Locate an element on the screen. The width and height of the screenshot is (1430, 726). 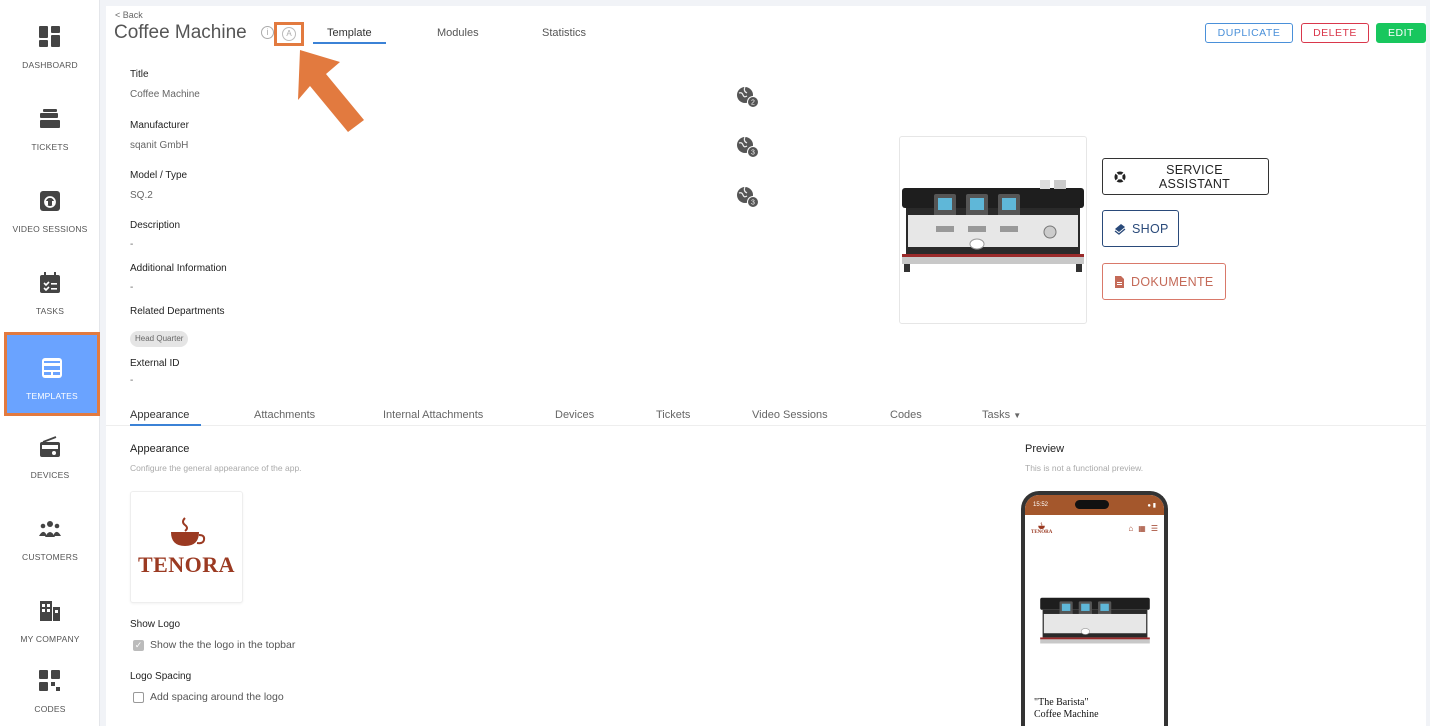
sidebar-item-codes: CODES is located at coordinates (50, 691).